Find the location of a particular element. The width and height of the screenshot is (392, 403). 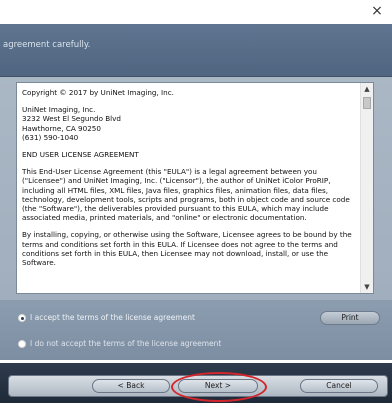

decline-radio is located at coordinates (22, 343).